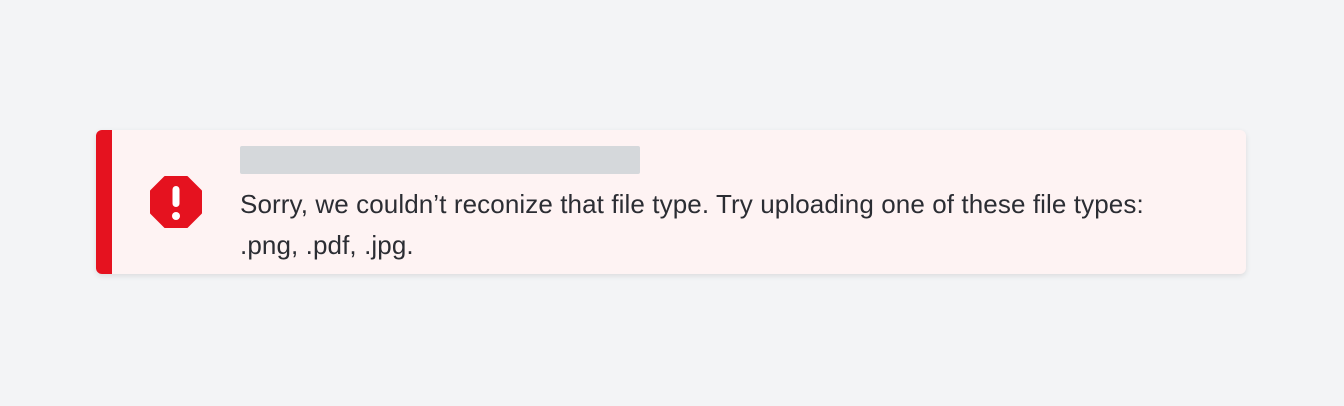 This screenshot has height=406, width=1344. Describe the element at coordinates (104, 202) in the screenshot. I see `alert-accent-bar` at that location.